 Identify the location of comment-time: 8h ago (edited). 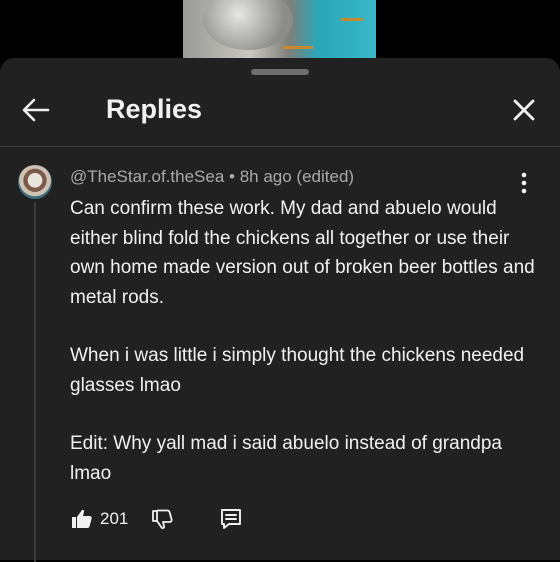
(297, 176).